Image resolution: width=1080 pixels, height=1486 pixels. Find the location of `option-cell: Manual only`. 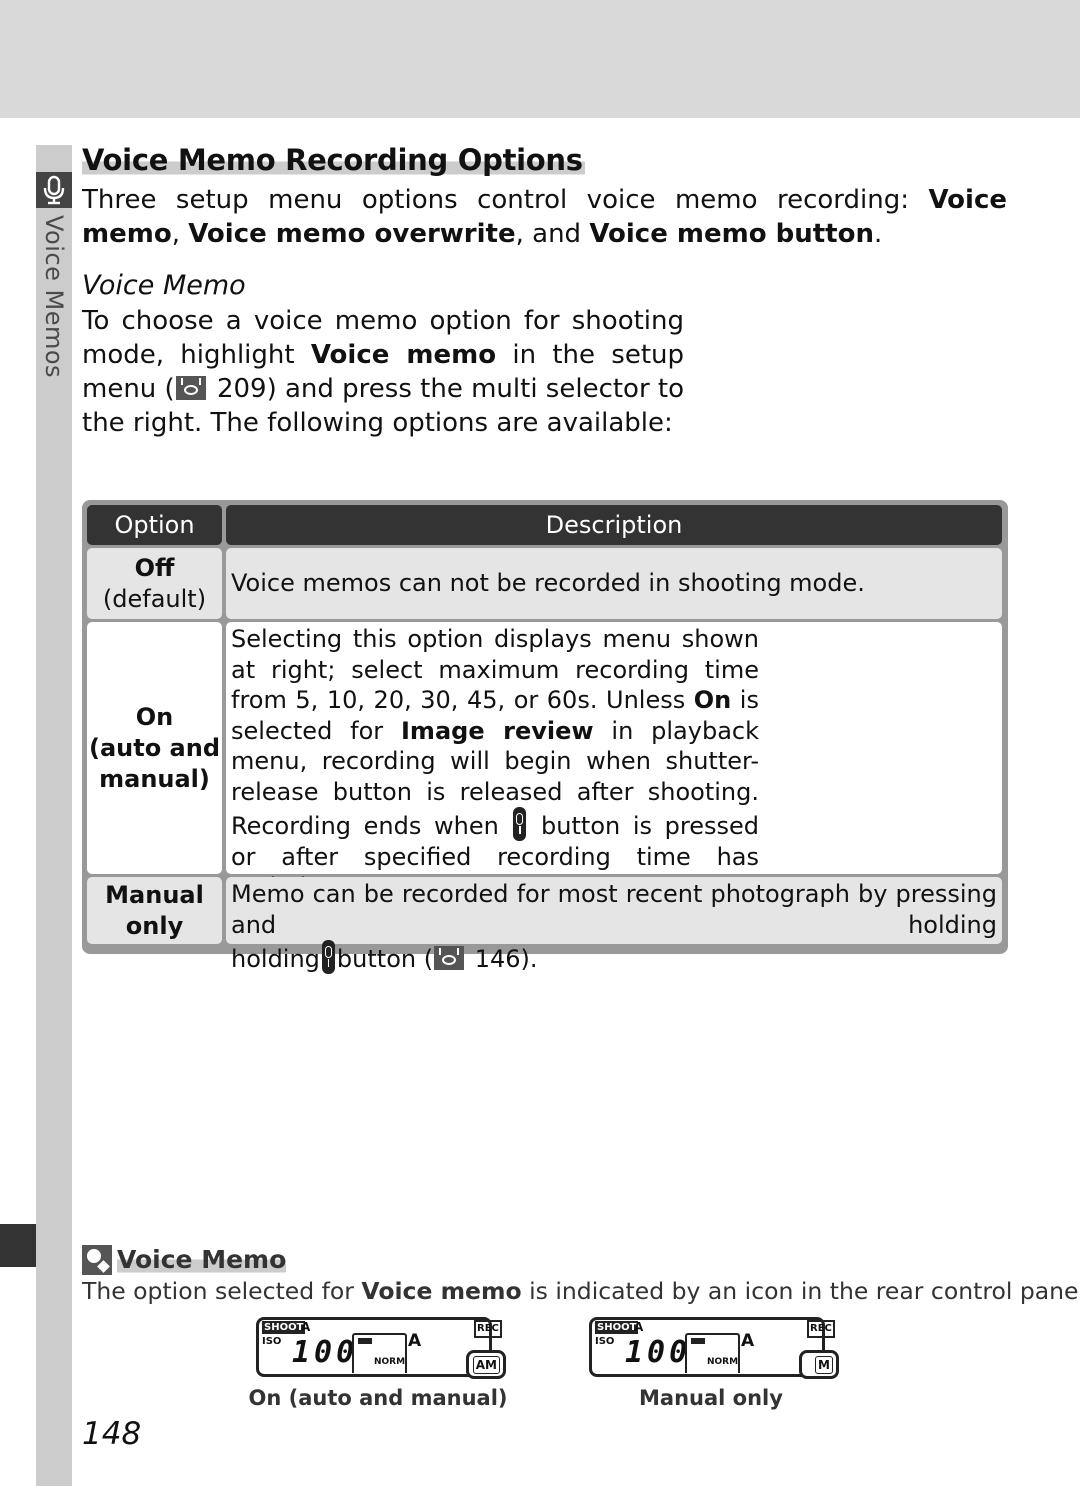

option-cell: Manual only is located at coordinates (154, 910).